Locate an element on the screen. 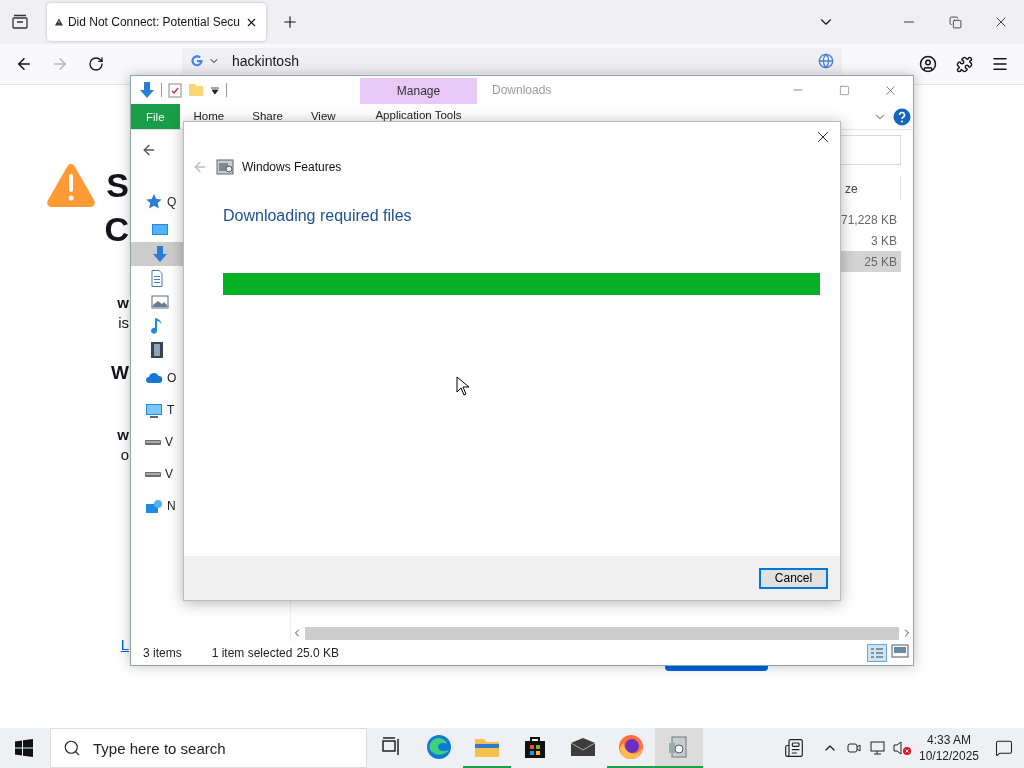 Image resolution: width=1024 pixels, height=768 pixels. page-text: o is located at coordinates (124, 455).